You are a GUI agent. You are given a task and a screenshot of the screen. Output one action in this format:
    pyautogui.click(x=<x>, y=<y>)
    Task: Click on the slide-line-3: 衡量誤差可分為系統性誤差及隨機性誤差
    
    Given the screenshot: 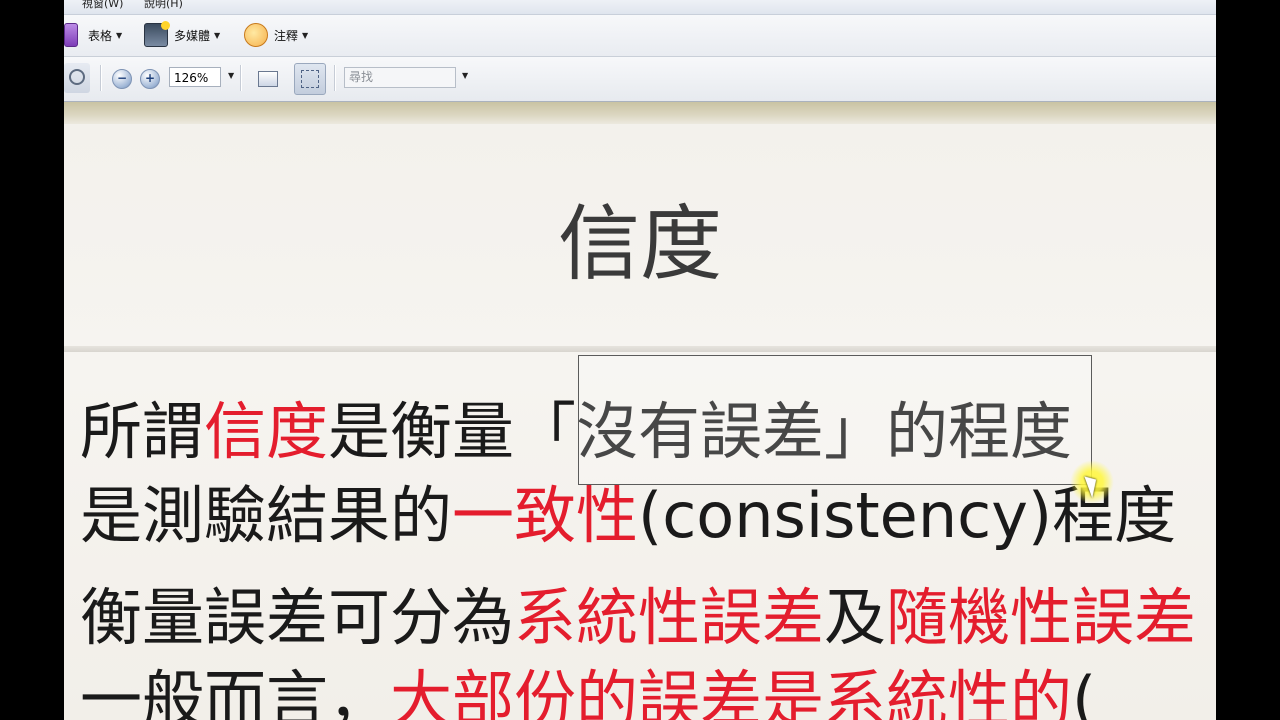 What is the action you would take?
    pyautogui.click(x=638, y=618)
    